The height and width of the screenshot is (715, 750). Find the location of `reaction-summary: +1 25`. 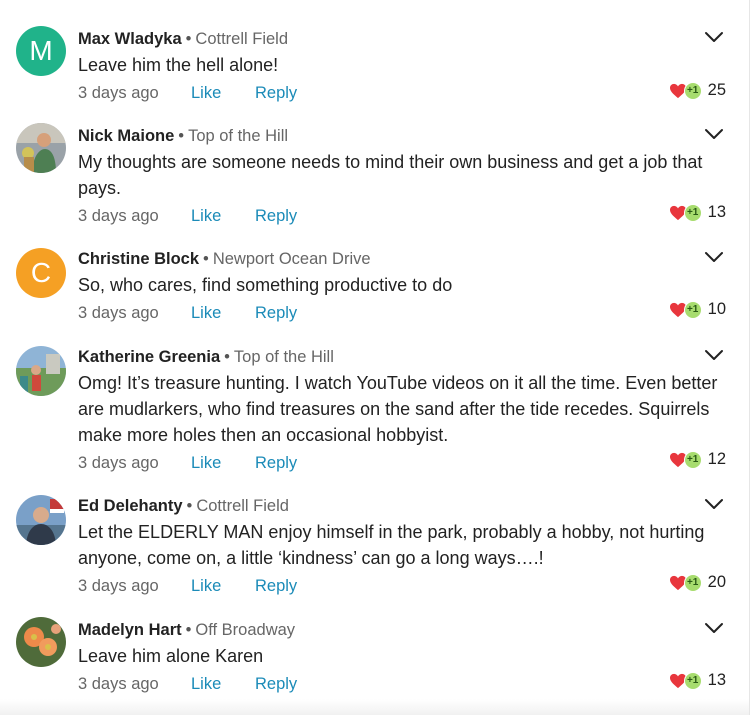

reaction-summary: +1 25 is located at coordinates (697, 90).